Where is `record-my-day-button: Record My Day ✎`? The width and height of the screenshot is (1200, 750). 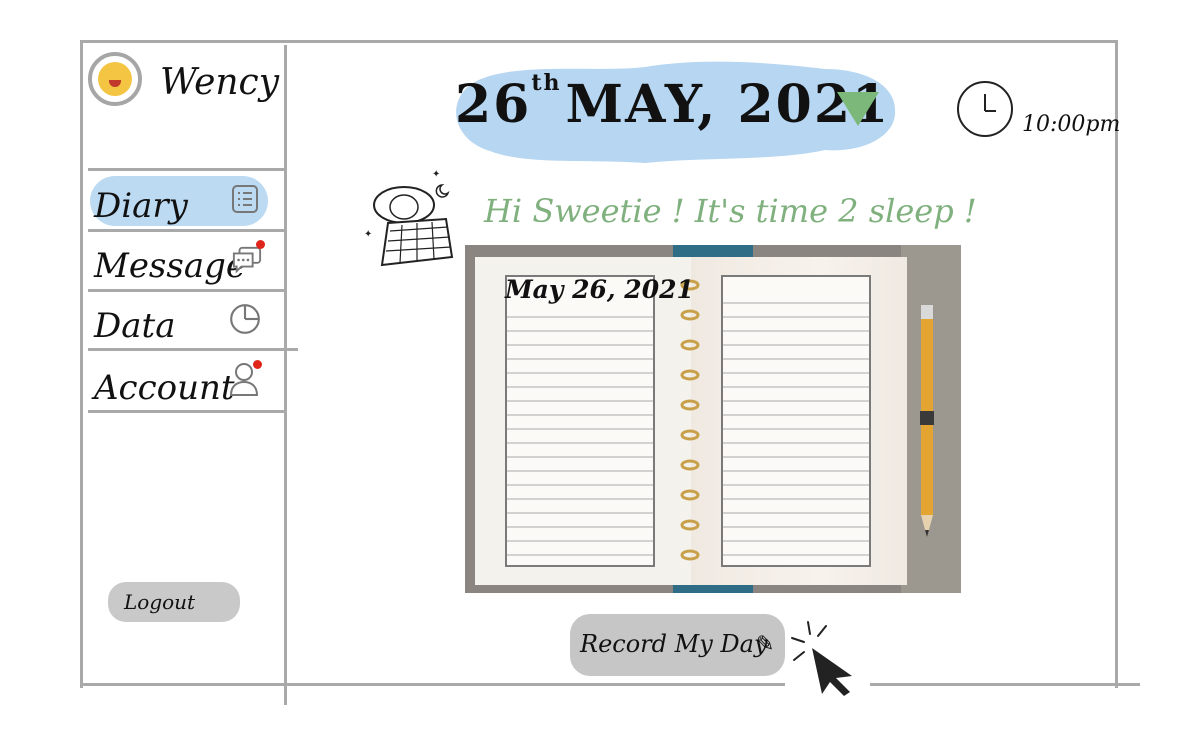
record-my-day-button: Record My Day ✎ is located at coordinates (677, 645).